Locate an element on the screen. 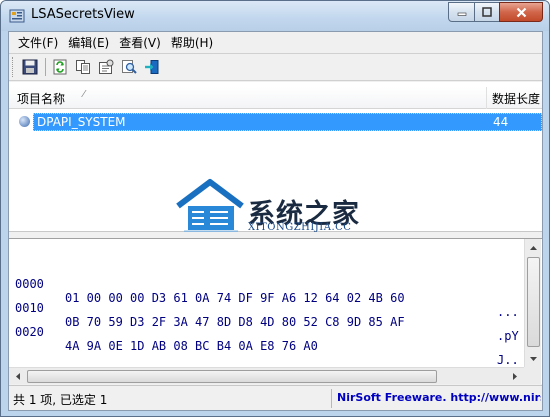 This screenshot has width=550, height=417. vertical-scroll-thumb is located at coordinates (533, 302).